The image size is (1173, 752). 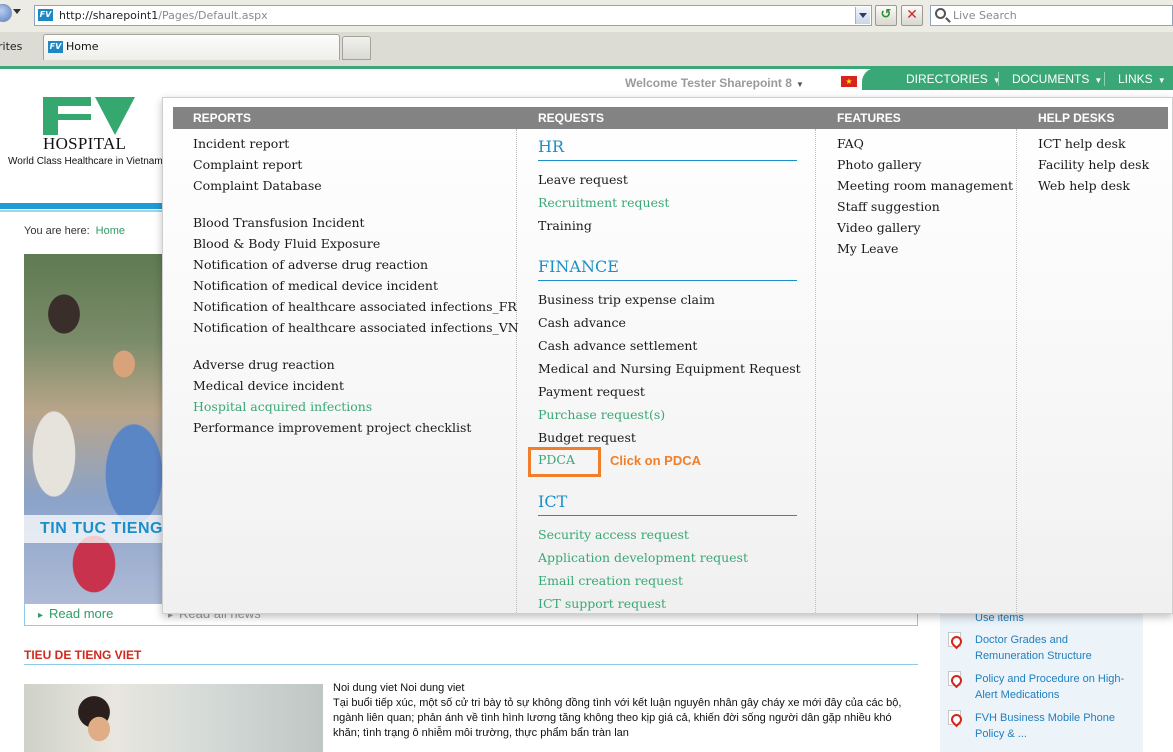 I want to click on menu-item-incident-report: Incident report, so click(x=241, y=144).